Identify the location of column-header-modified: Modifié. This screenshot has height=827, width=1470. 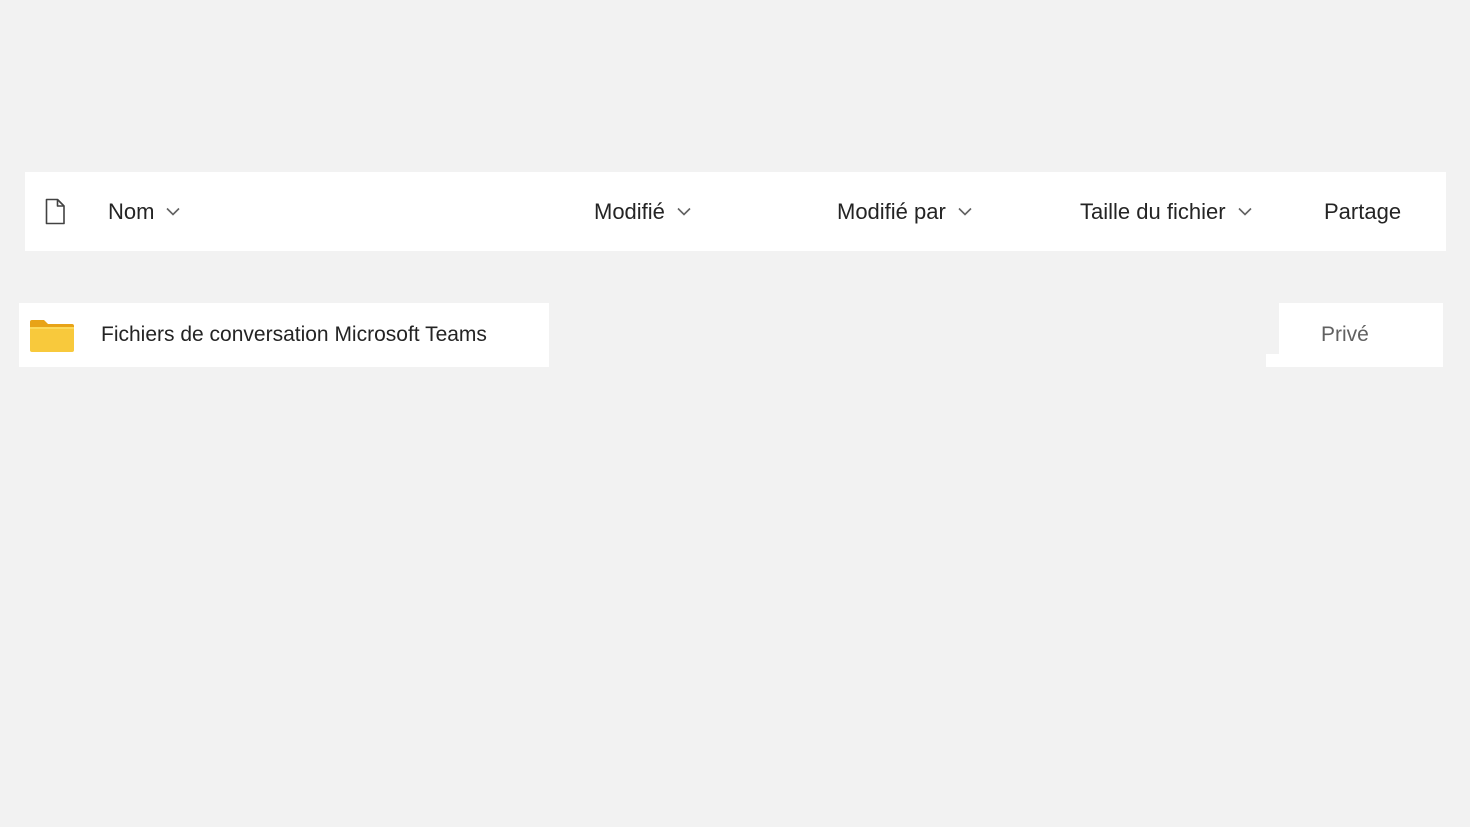
(642, 211).